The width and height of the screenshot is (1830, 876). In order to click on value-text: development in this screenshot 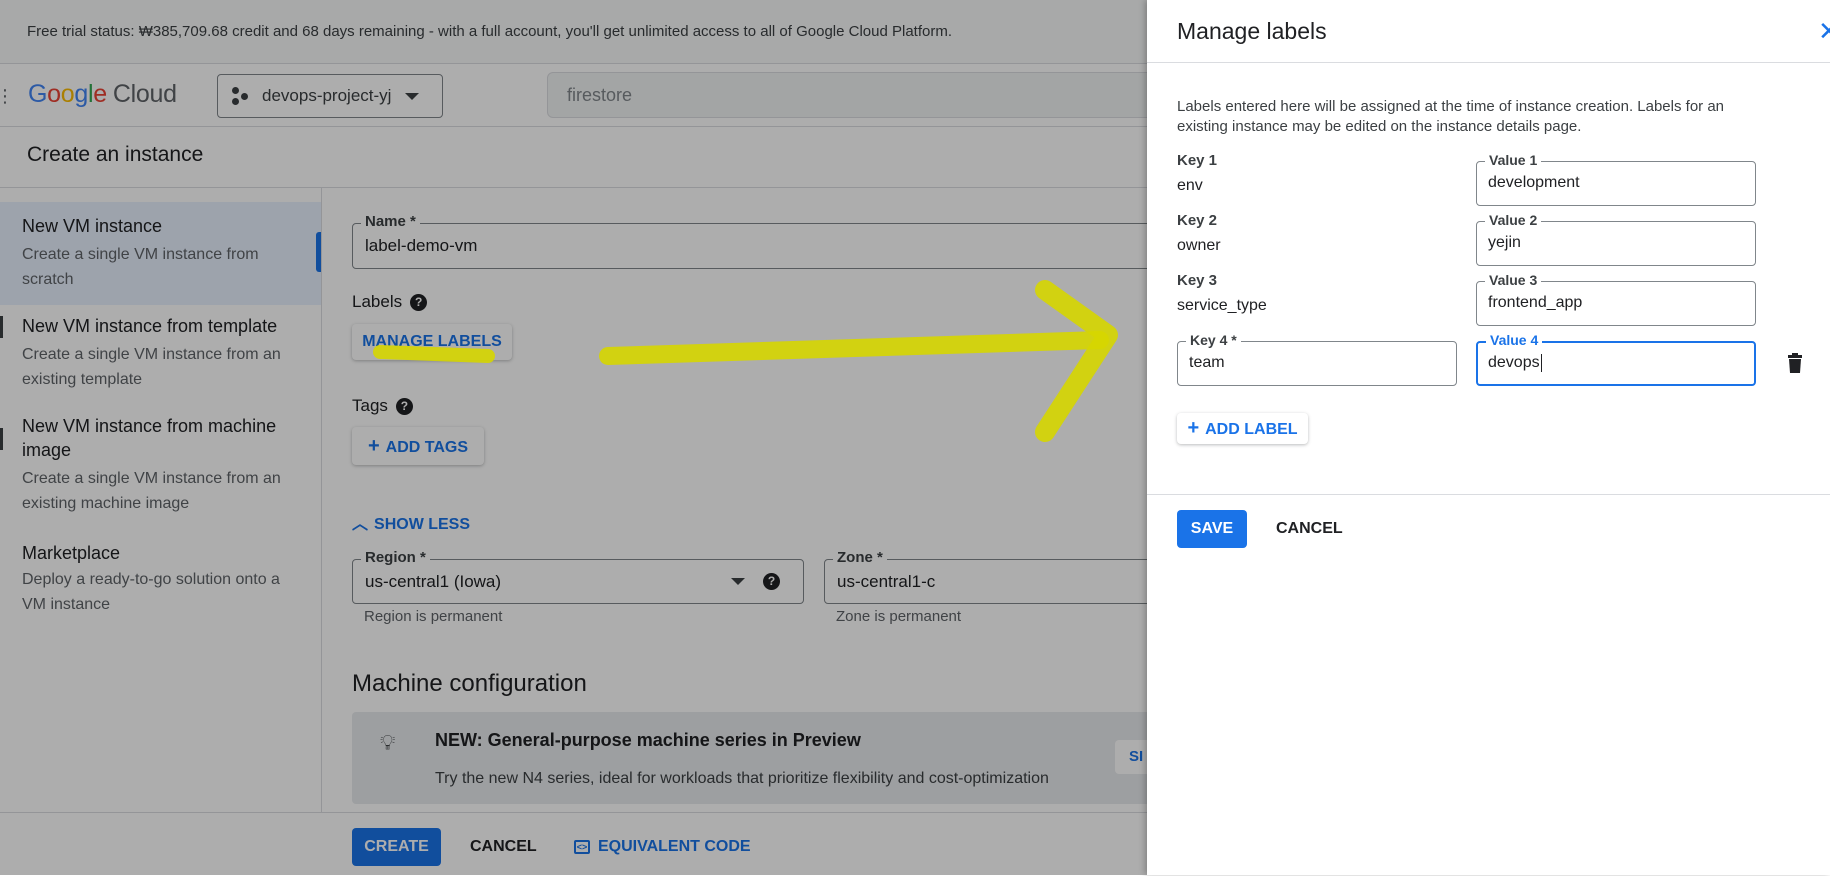, I will do `click(1534, 182)`.